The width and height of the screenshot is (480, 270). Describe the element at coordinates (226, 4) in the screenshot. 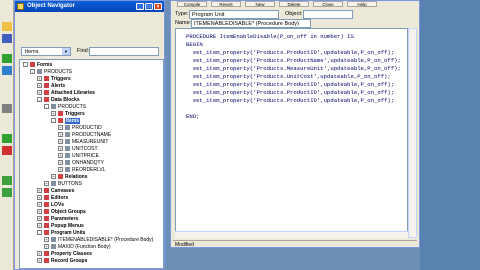

I see `editor-toolbar-button: Revert` at that location.